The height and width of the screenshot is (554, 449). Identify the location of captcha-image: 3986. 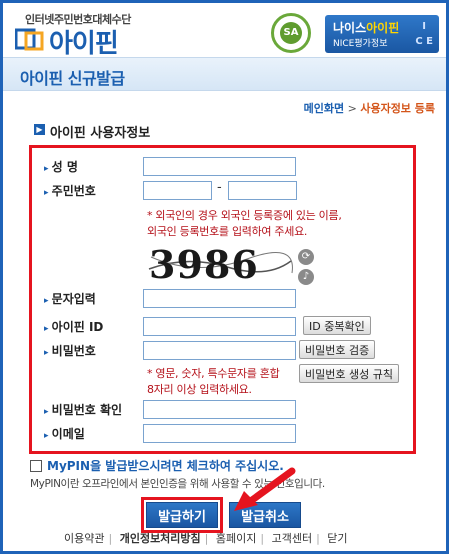
(220, 263).